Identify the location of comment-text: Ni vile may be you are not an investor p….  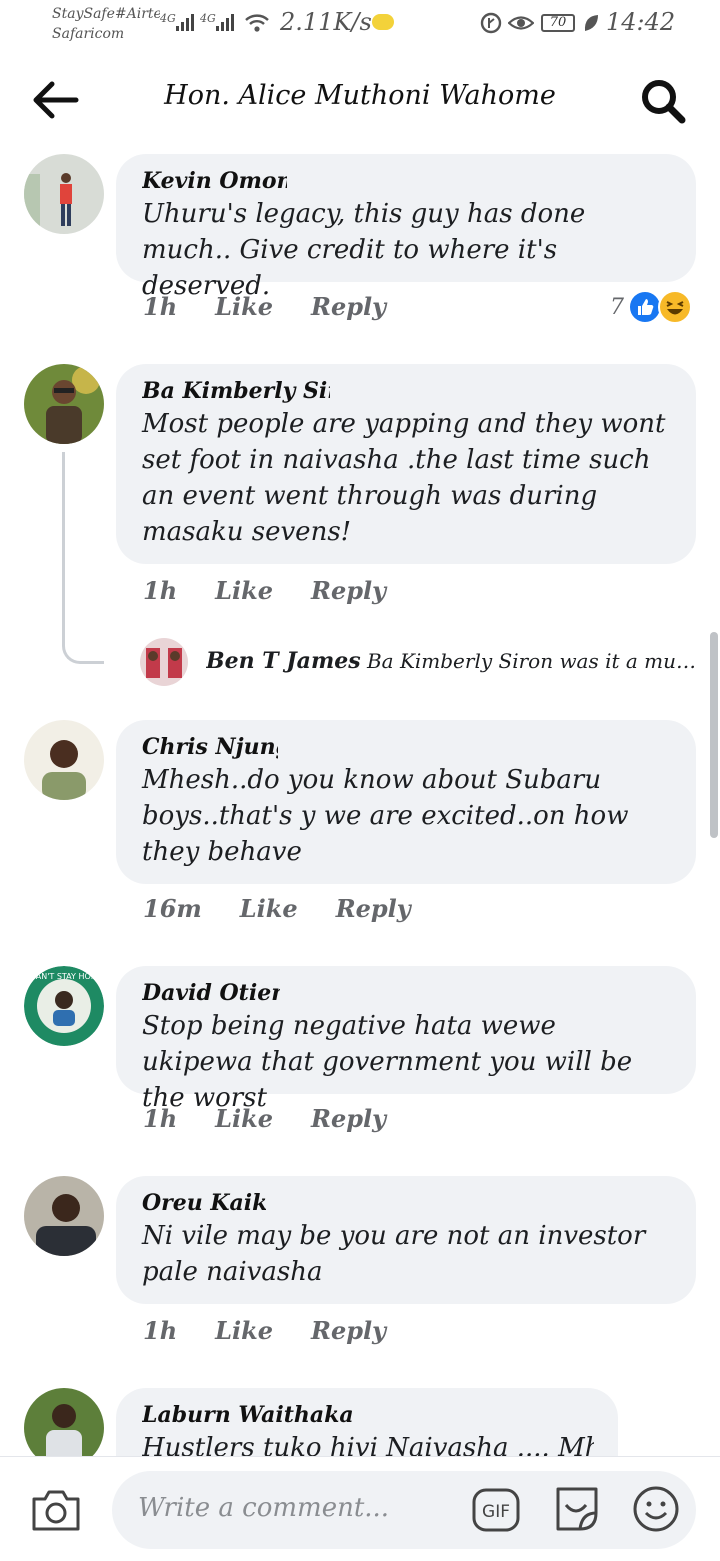
(394, 1254).